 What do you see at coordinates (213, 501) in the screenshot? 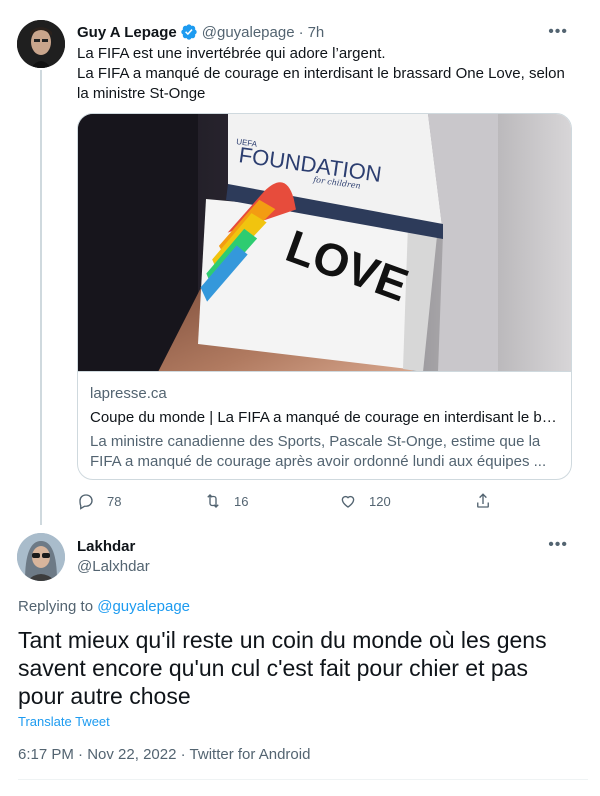
I see `retweet-icon` at bounding box center [213, 501].